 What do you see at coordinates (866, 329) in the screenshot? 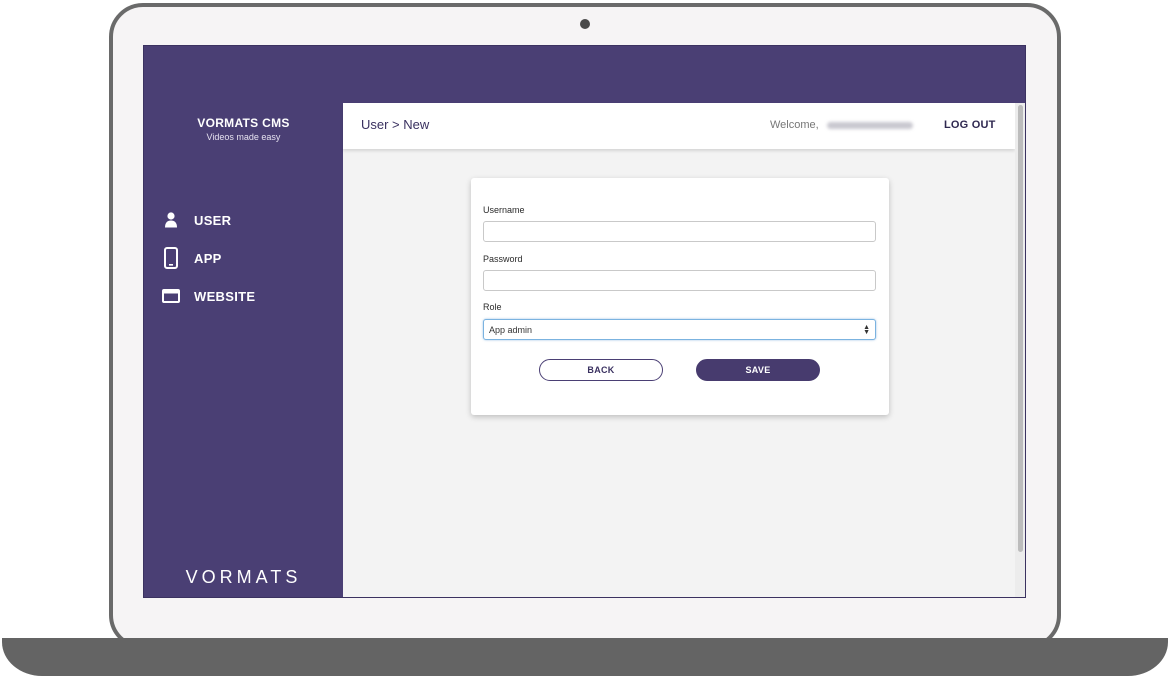
I see `select-arrows-icon: ▲ ▼` at bounding box center [866, 329].